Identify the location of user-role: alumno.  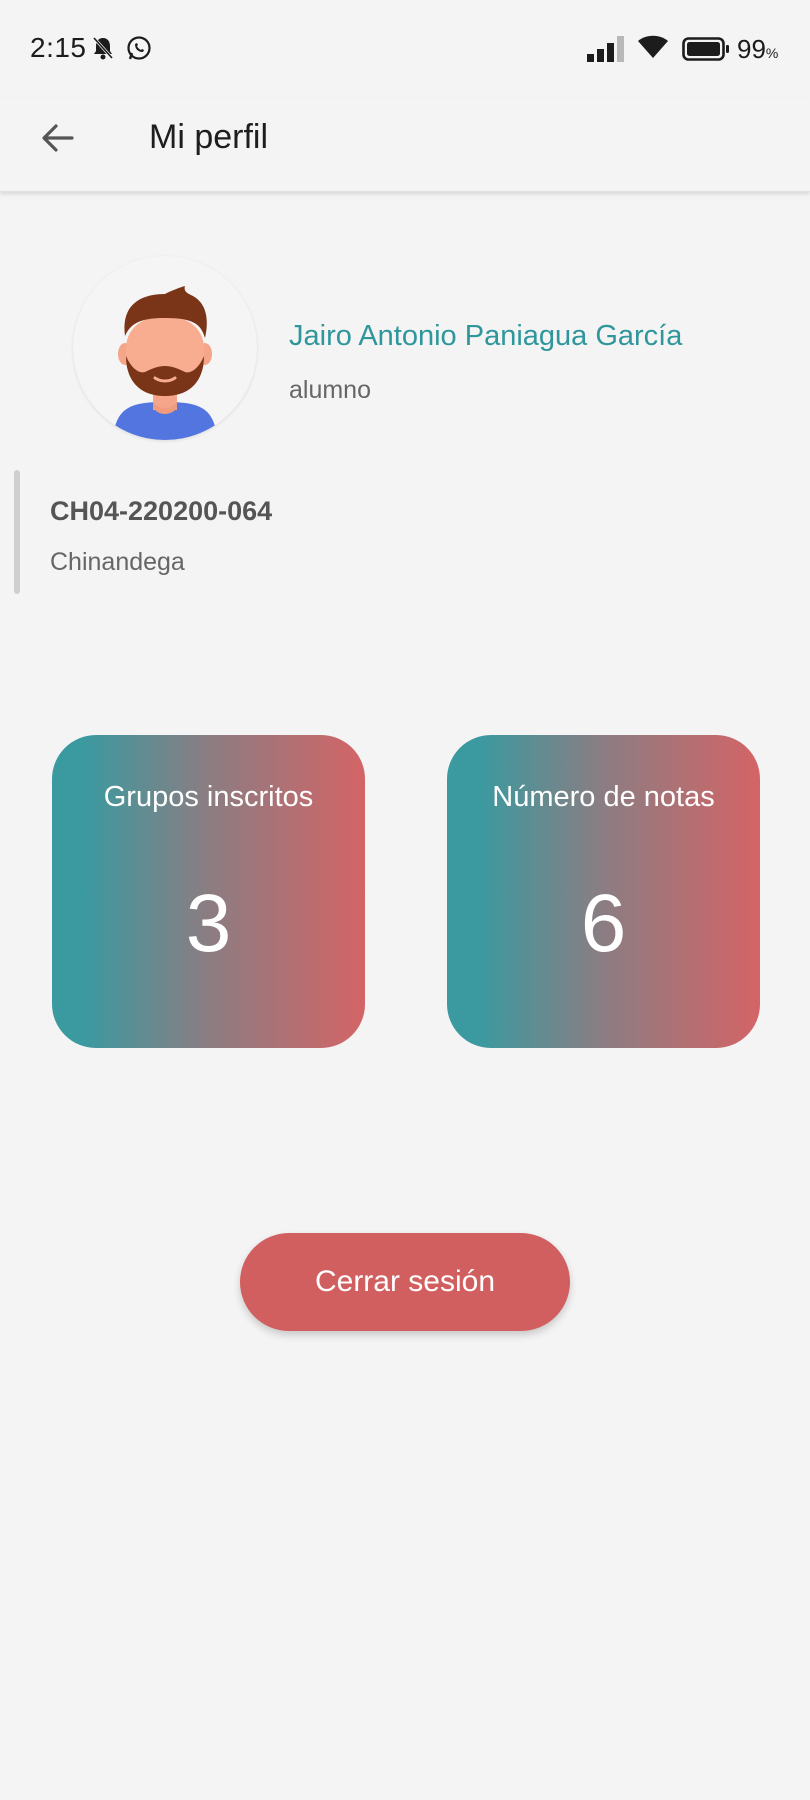
(330, 390).